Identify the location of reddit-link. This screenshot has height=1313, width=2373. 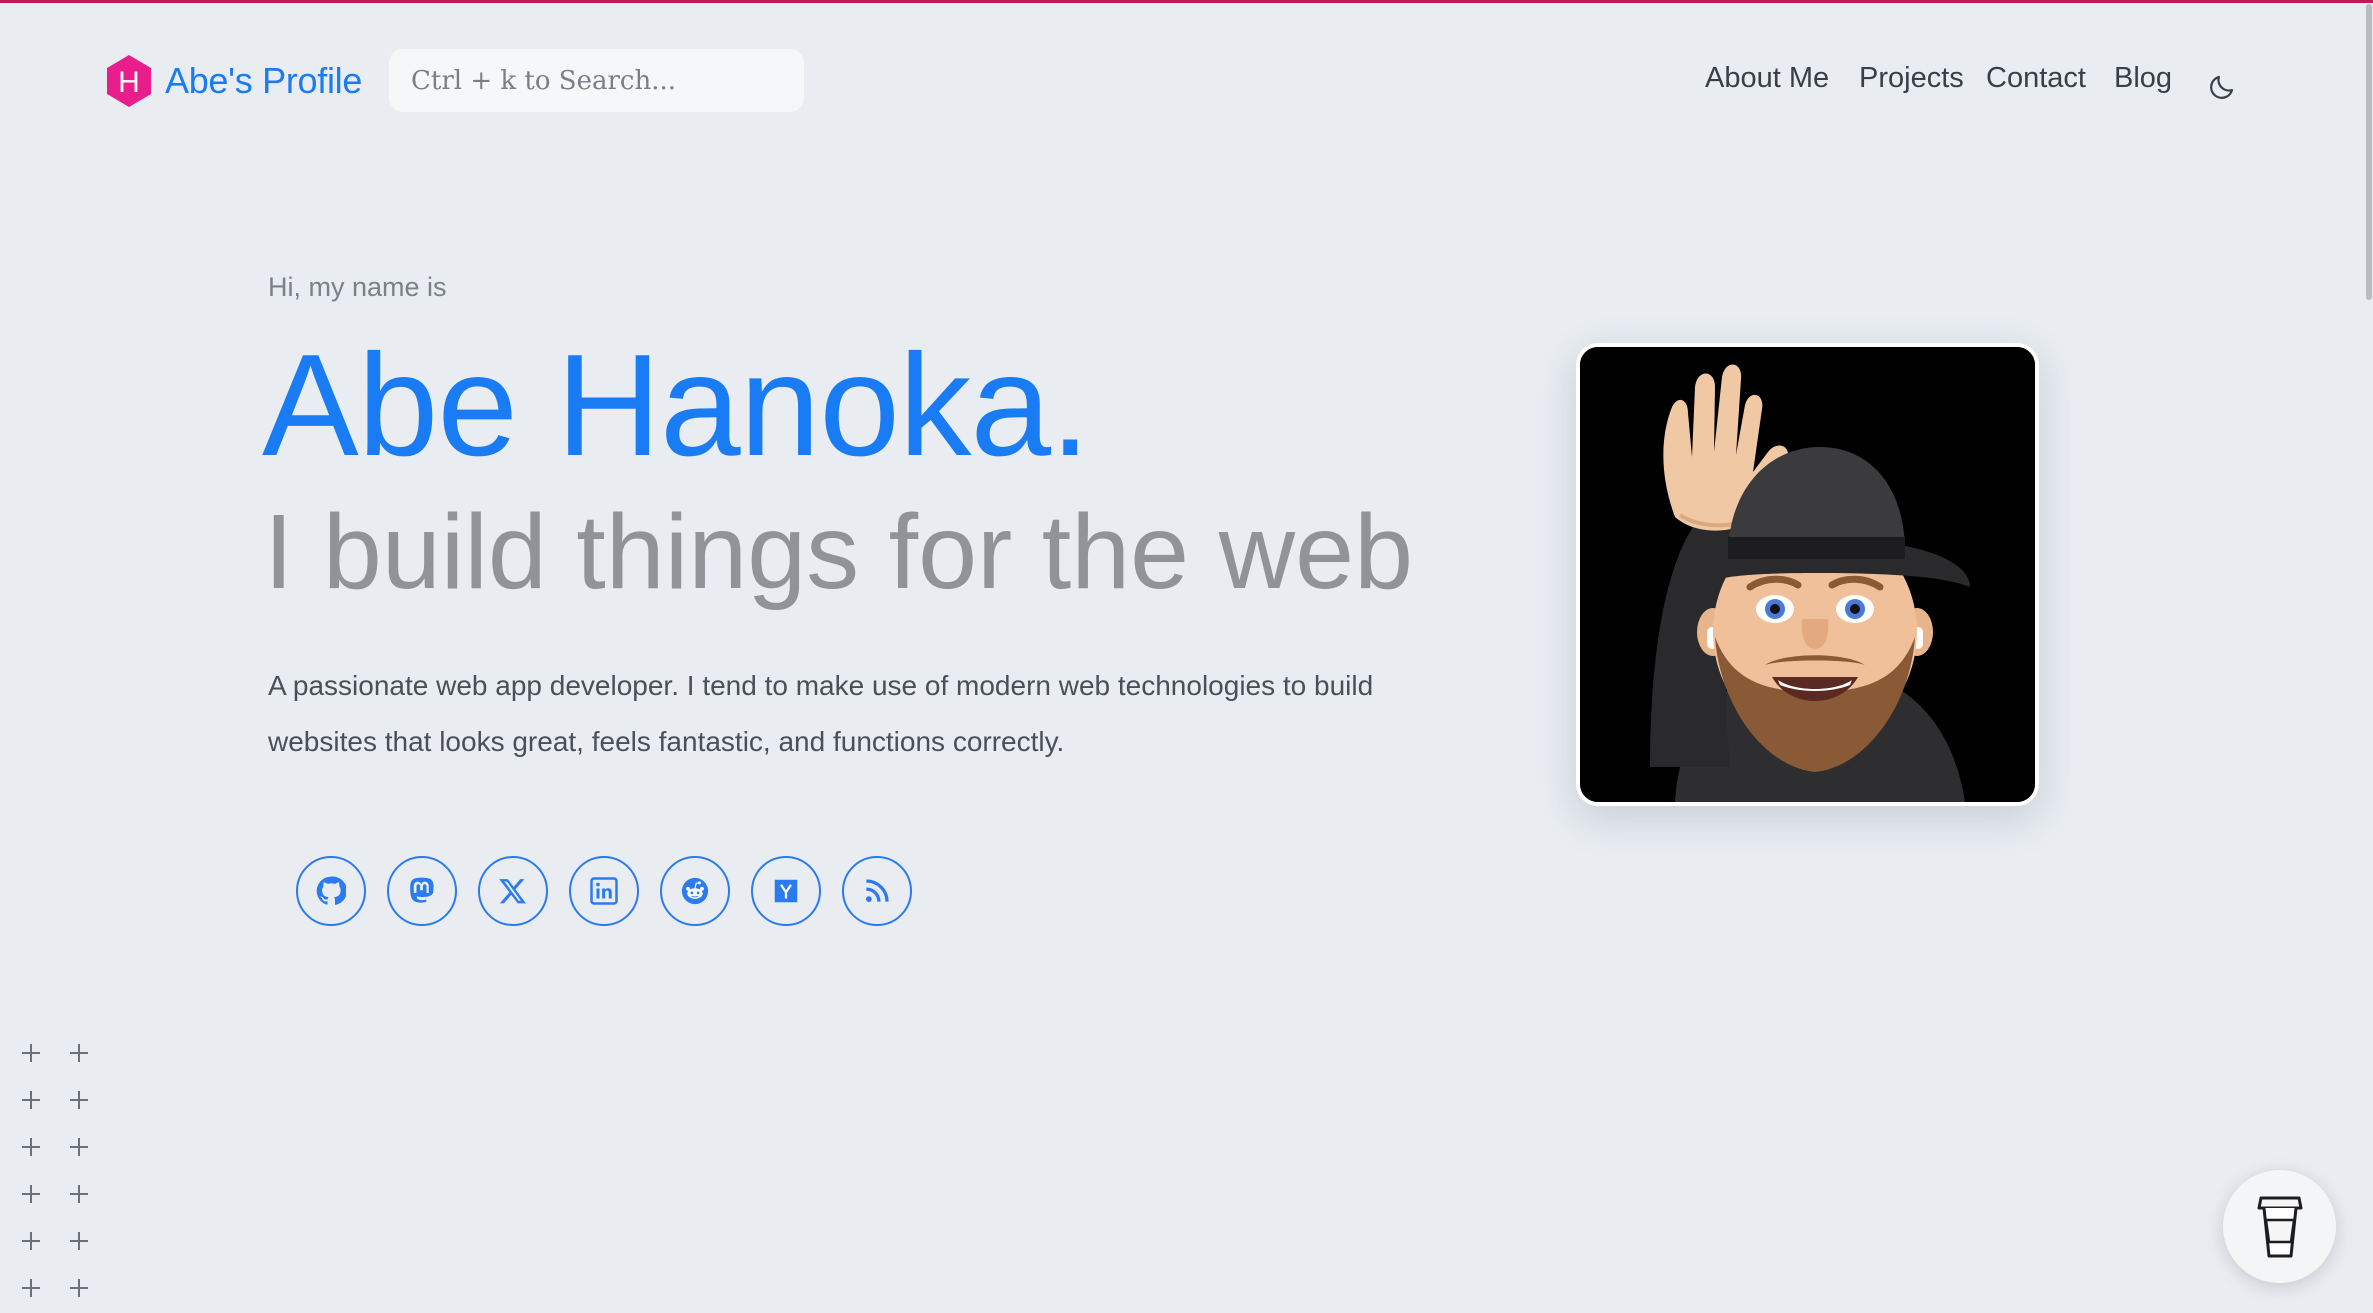
(695, 891).